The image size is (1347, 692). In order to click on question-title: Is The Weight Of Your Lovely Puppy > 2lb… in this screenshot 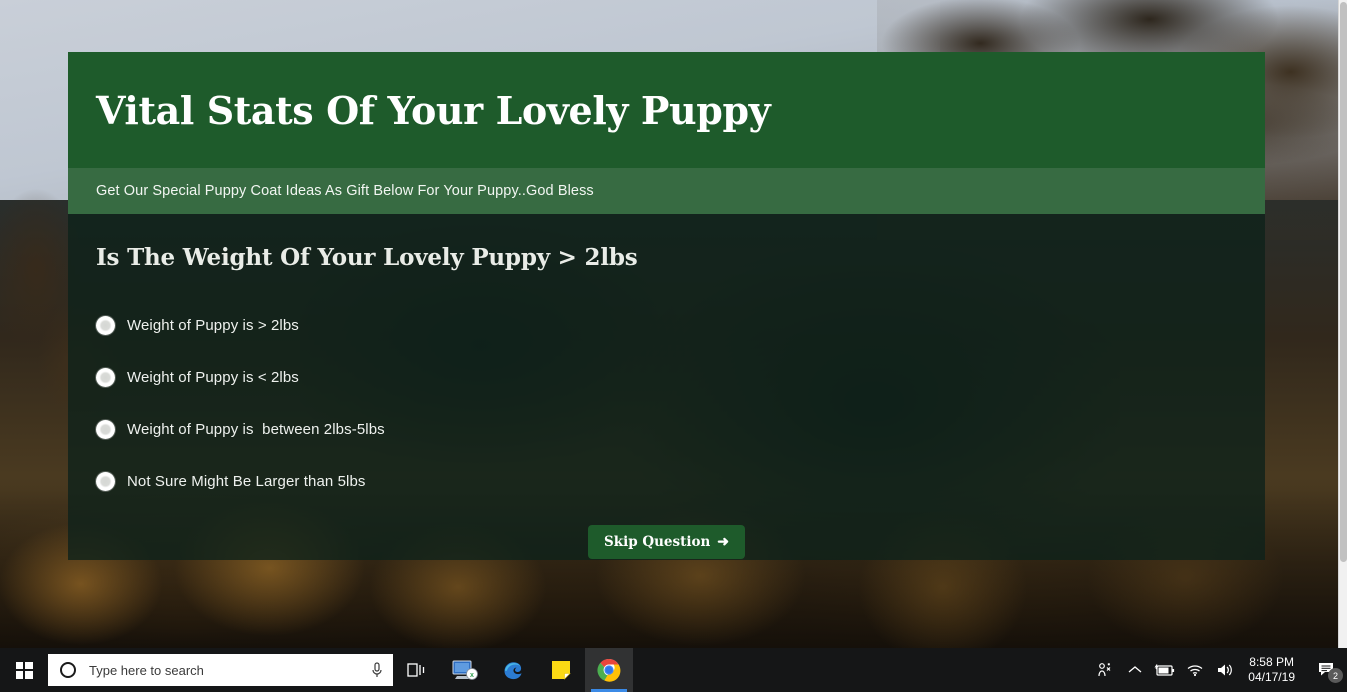, I will do `click(367, 257)`.